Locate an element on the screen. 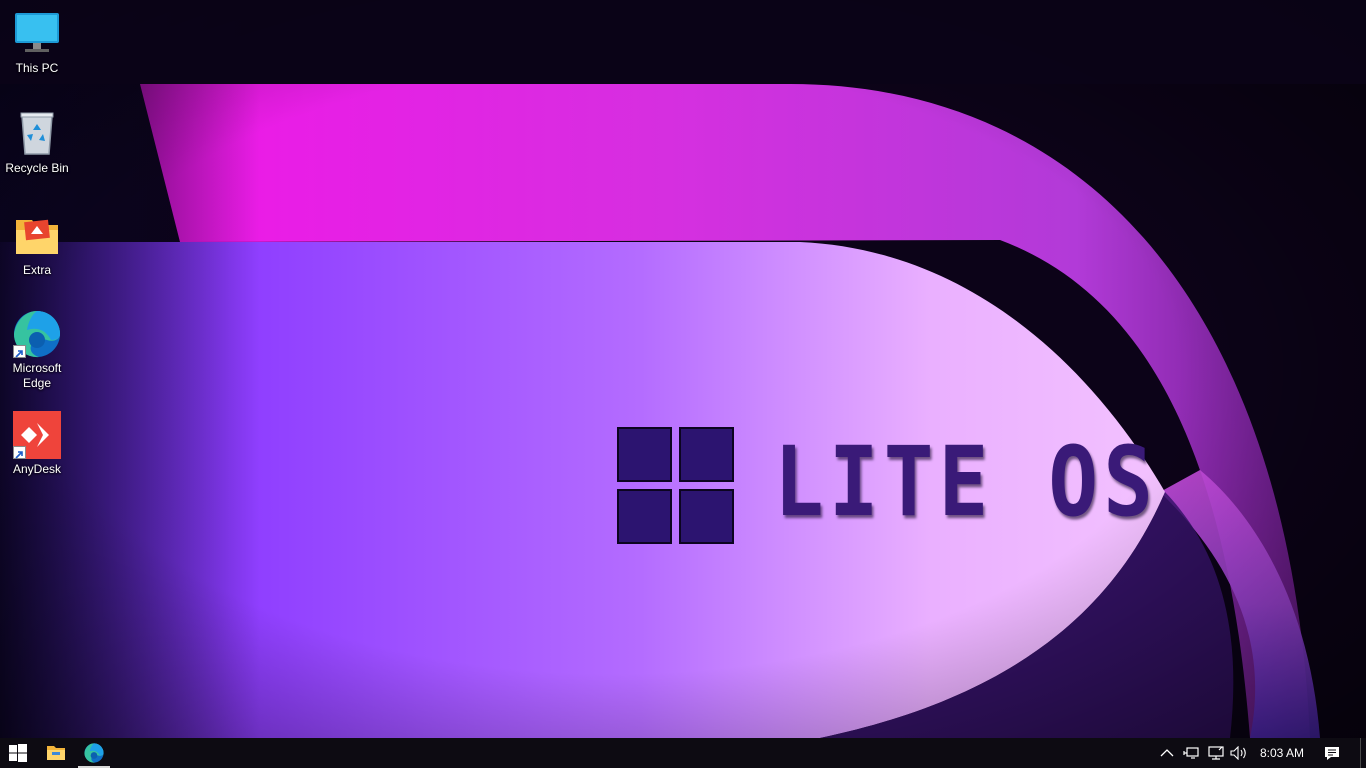 Image resolution: width=1366 pixels, height=768 pixels. anydesk-icon is located at coordinates (37, 435).